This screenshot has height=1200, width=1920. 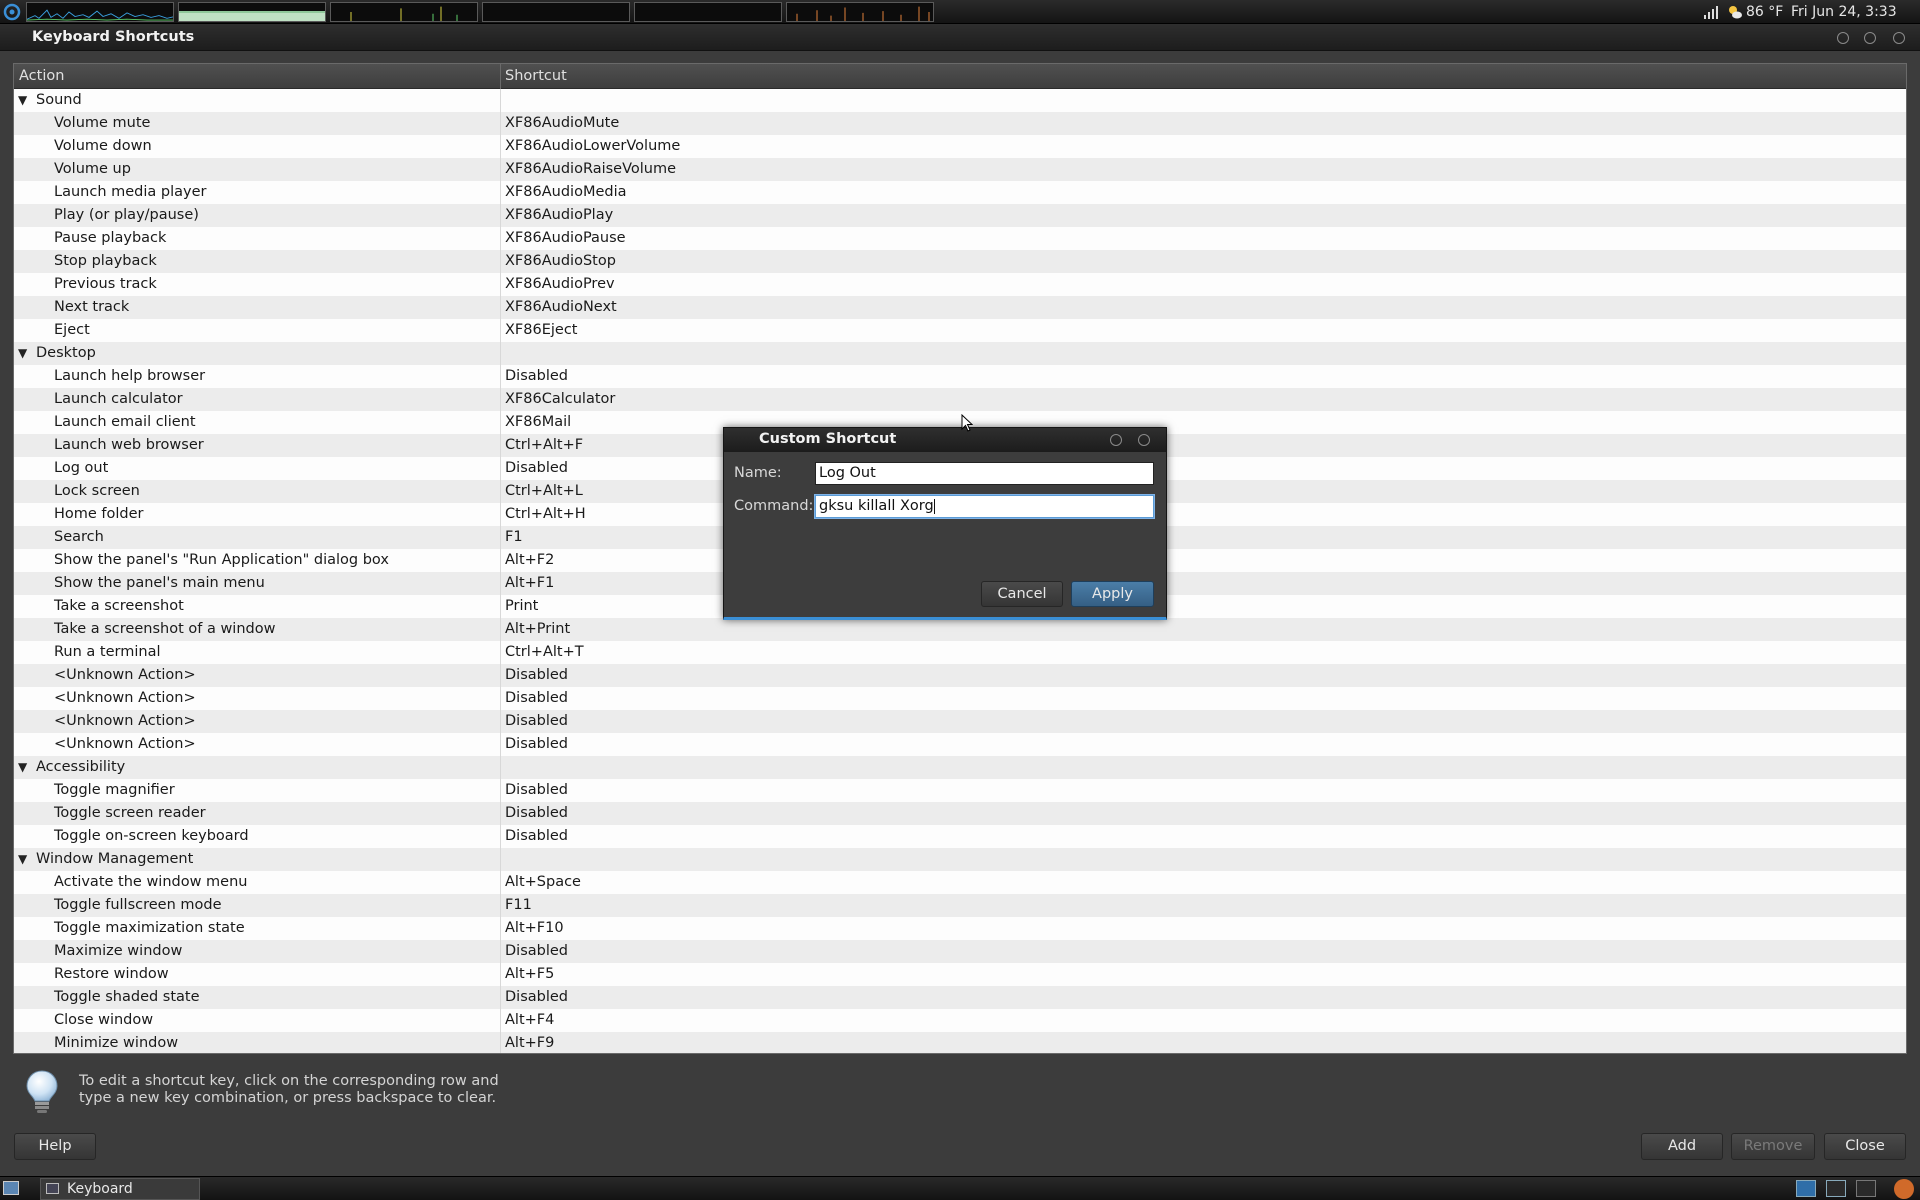 What do you see at coordinates (518, 905) in the screenshot?
I see `shortcut-cell: F11` at bounding box center [518, 905].